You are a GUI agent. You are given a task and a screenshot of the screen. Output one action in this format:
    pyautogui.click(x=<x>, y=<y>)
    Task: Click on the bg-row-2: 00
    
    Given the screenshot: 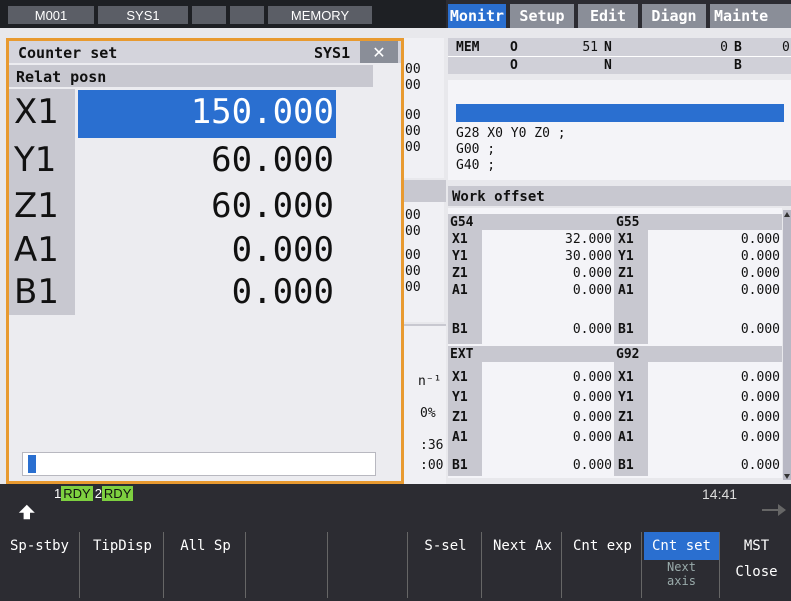 What is the action you would take?
    pyautogui.click(x=413, y=85)
    